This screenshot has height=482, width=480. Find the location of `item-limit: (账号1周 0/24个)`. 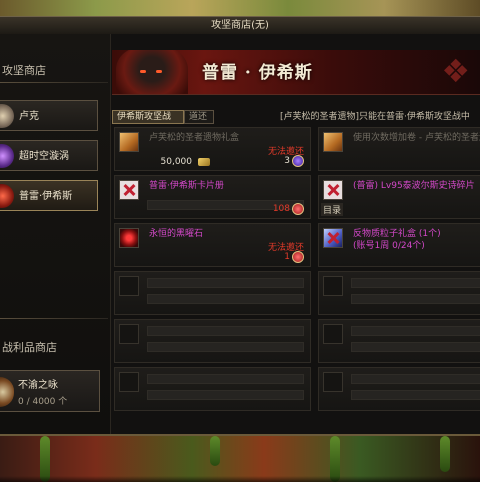

item-limit: (账号1周 0/24个) is located at coordinates (389, 244).